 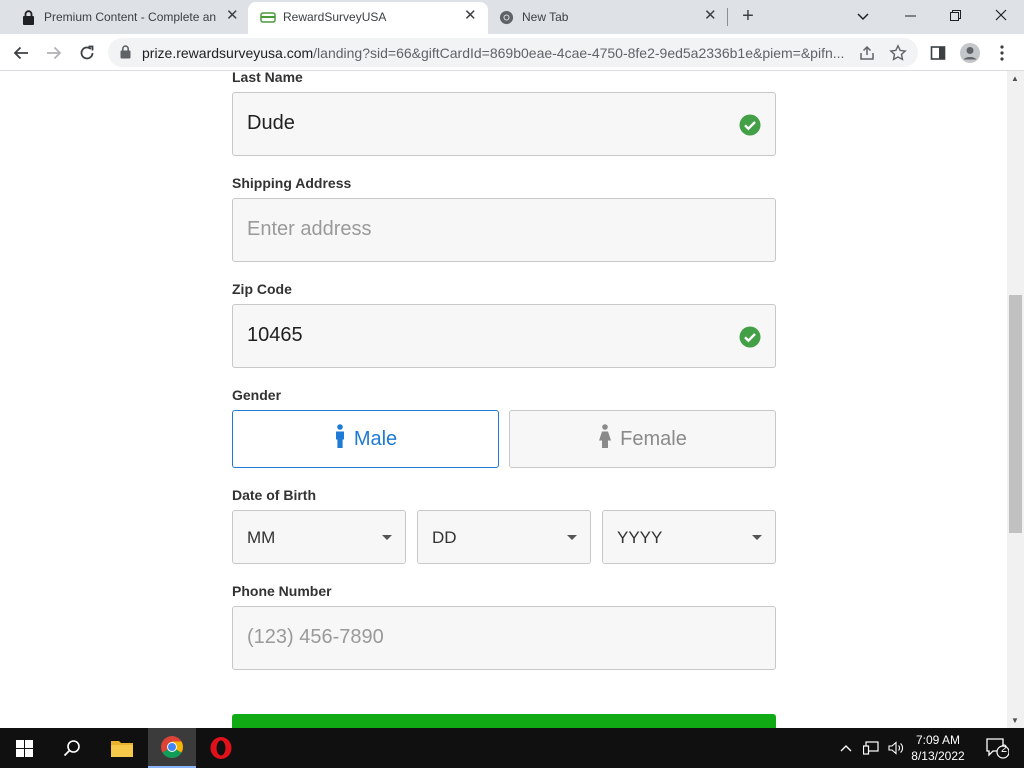 What do you see at coordinates (653, 438) in the screenshot?
I see `female-label: Female` at bounding box center [653, 438].